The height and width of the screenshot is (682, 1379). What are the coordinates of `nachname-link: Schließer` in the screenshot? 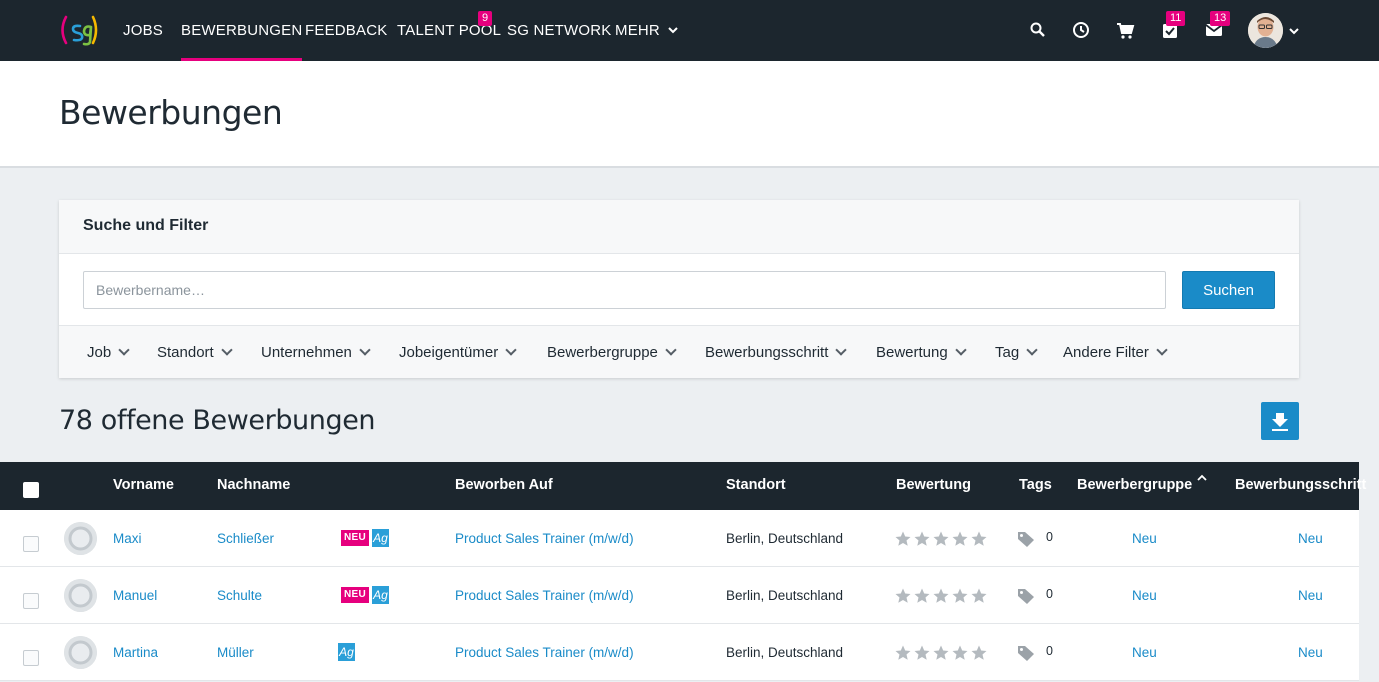 It's located at (245, 538).